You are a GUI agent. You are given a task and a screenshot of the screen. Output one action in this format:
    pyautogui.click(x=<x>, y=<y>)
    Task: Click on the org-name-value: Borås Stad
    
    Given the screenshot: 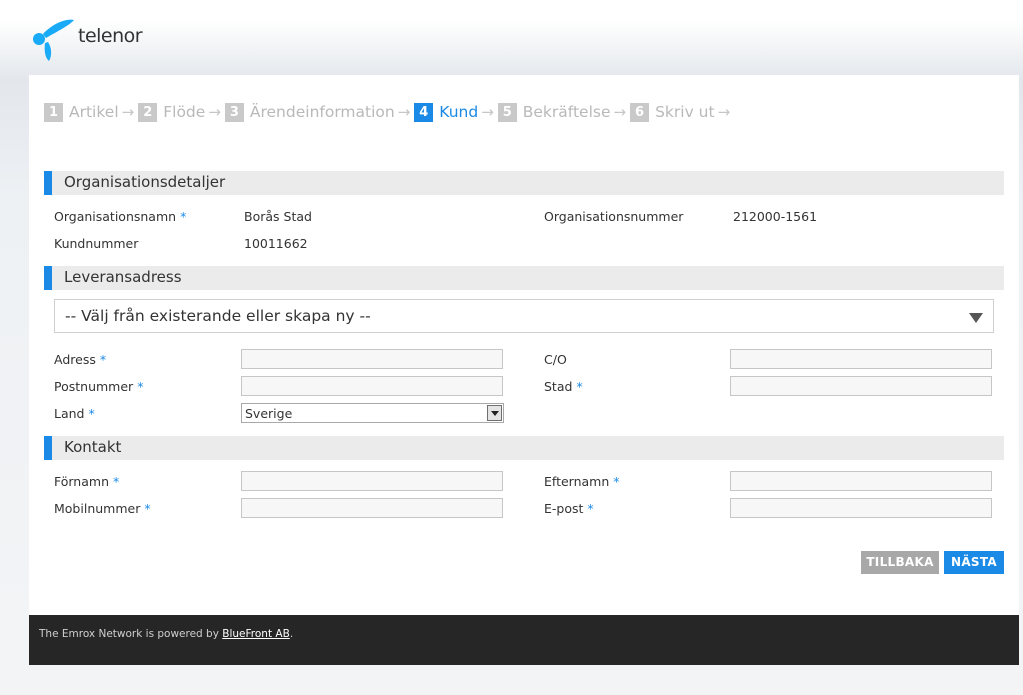 What is the action you would take?
    pyautogui.click(x=278, y=216)
    